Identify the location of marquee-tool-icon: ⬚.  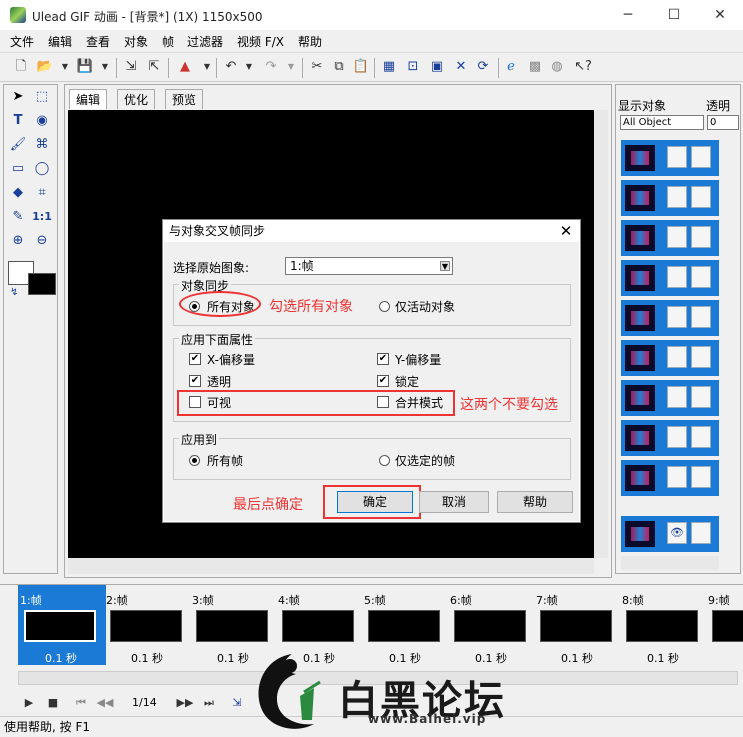
(42, 97).